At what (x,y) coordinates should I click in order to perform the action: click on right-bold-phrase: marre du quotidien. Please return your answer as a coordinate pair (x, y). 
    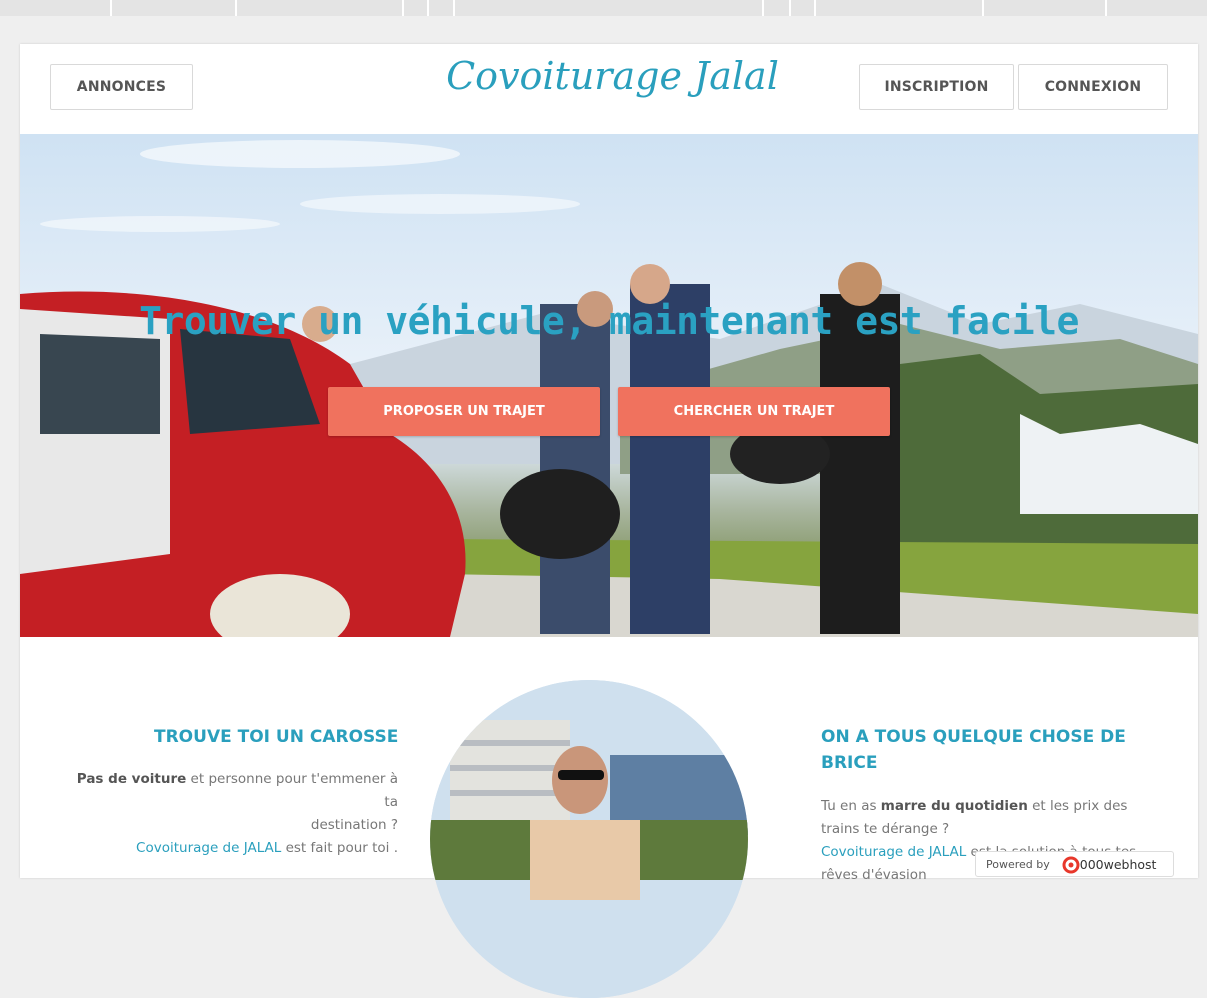
    Looking at the image, I should click on (954, 806).